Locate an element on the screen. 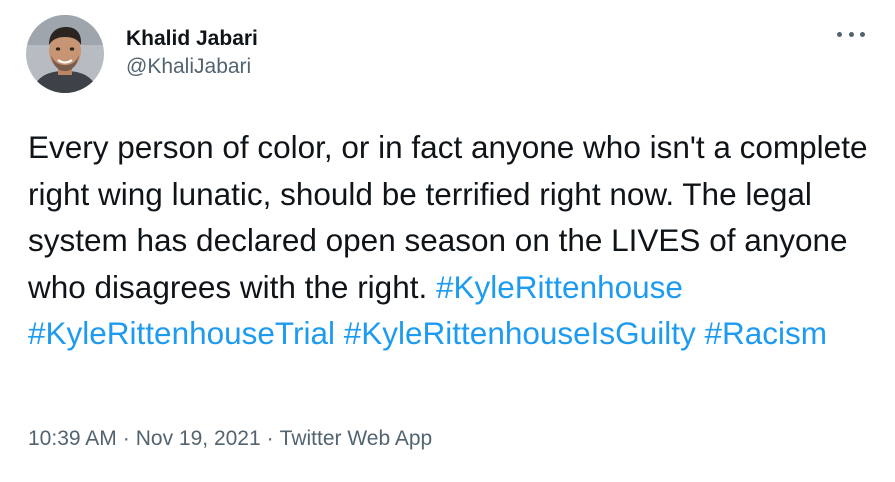 The width and height of the screenshot is (895, 482). user-handle: @KhaliJabari is located at coordinates (192, 67).